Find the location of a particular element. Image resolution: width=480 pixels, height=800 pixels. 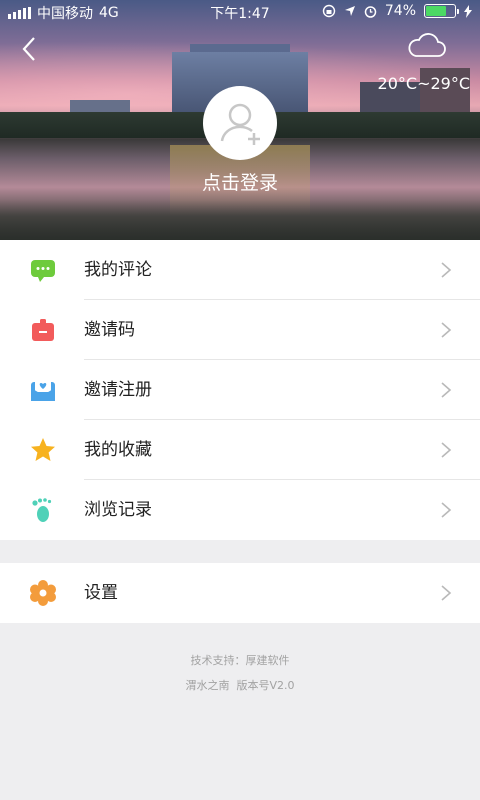

cloud-icon is located at coordinates (427, 45).